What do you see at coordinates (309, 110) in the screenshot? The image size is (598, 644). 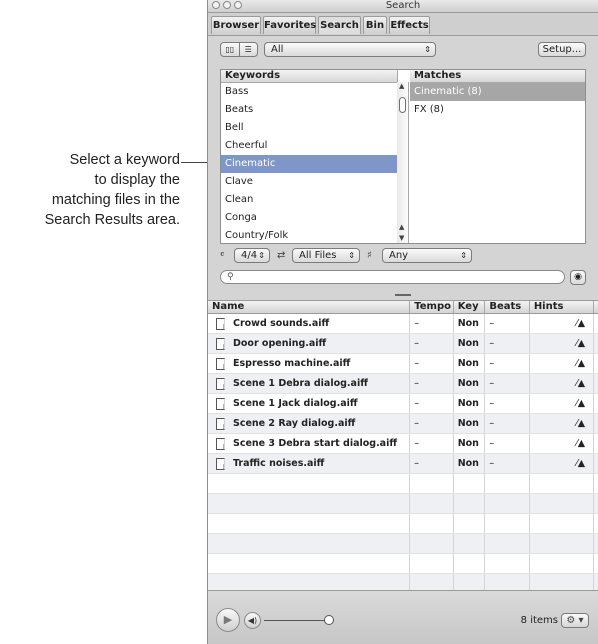 I see `keyword-item: Beats` at bounding box center [309, 110].